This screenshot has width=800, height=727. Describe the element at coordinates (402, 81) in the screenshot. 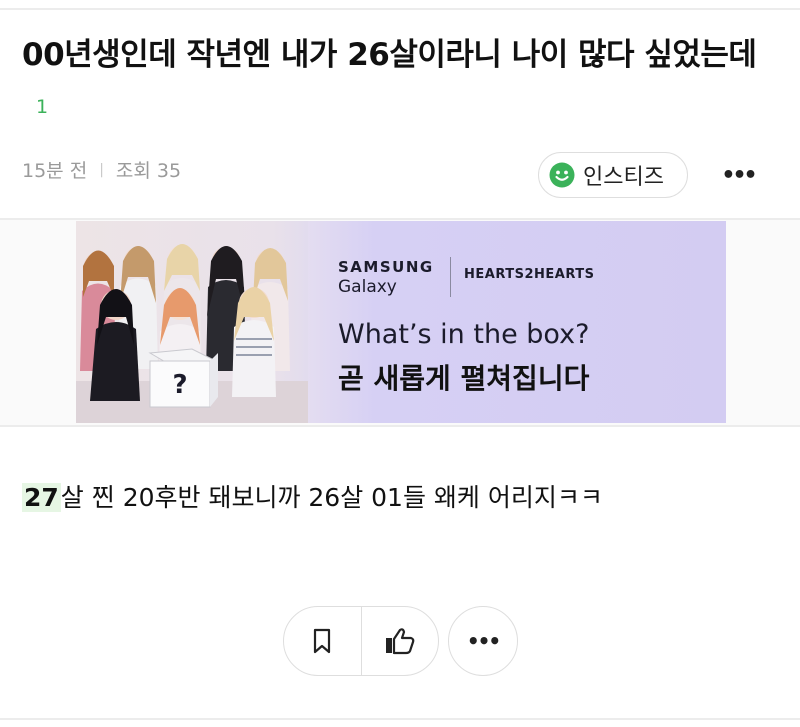

I see `post-title: 00년생인데 작년엔 내가 26살이라니 나이 많다 싶었는데 1` at that location.